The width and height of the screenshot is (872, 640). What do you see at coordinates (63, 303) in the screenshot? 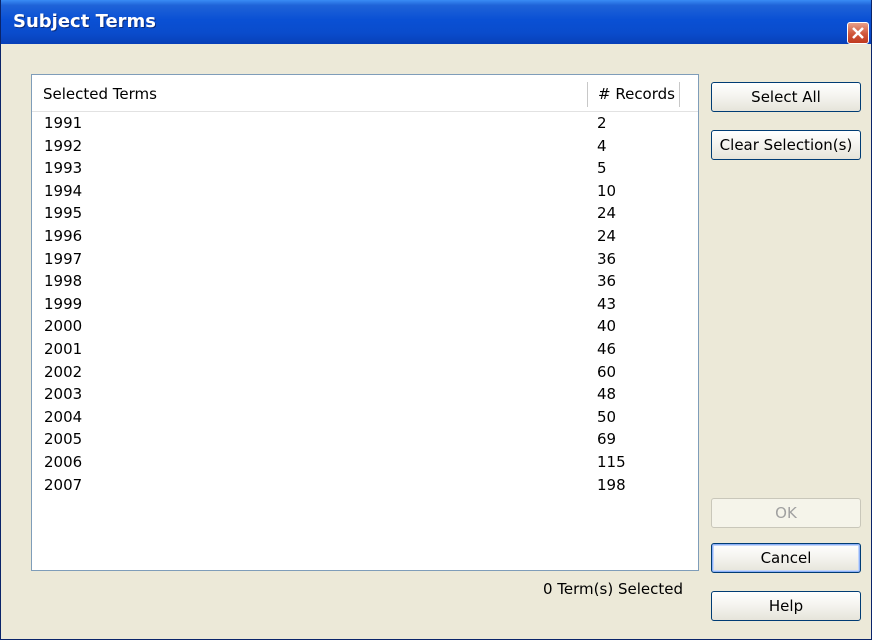
I see `term-cell: 1999` at bounding box center [63, 303].